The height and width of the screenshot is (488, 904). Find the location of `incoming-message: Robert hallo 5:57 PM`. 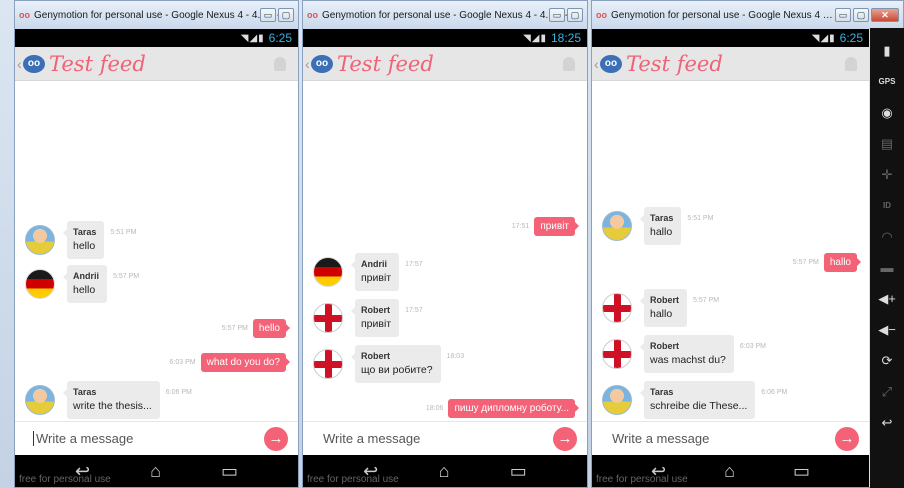

incoming-message: Robert hallo 5:57 PM is located at coordinates (660, 308).